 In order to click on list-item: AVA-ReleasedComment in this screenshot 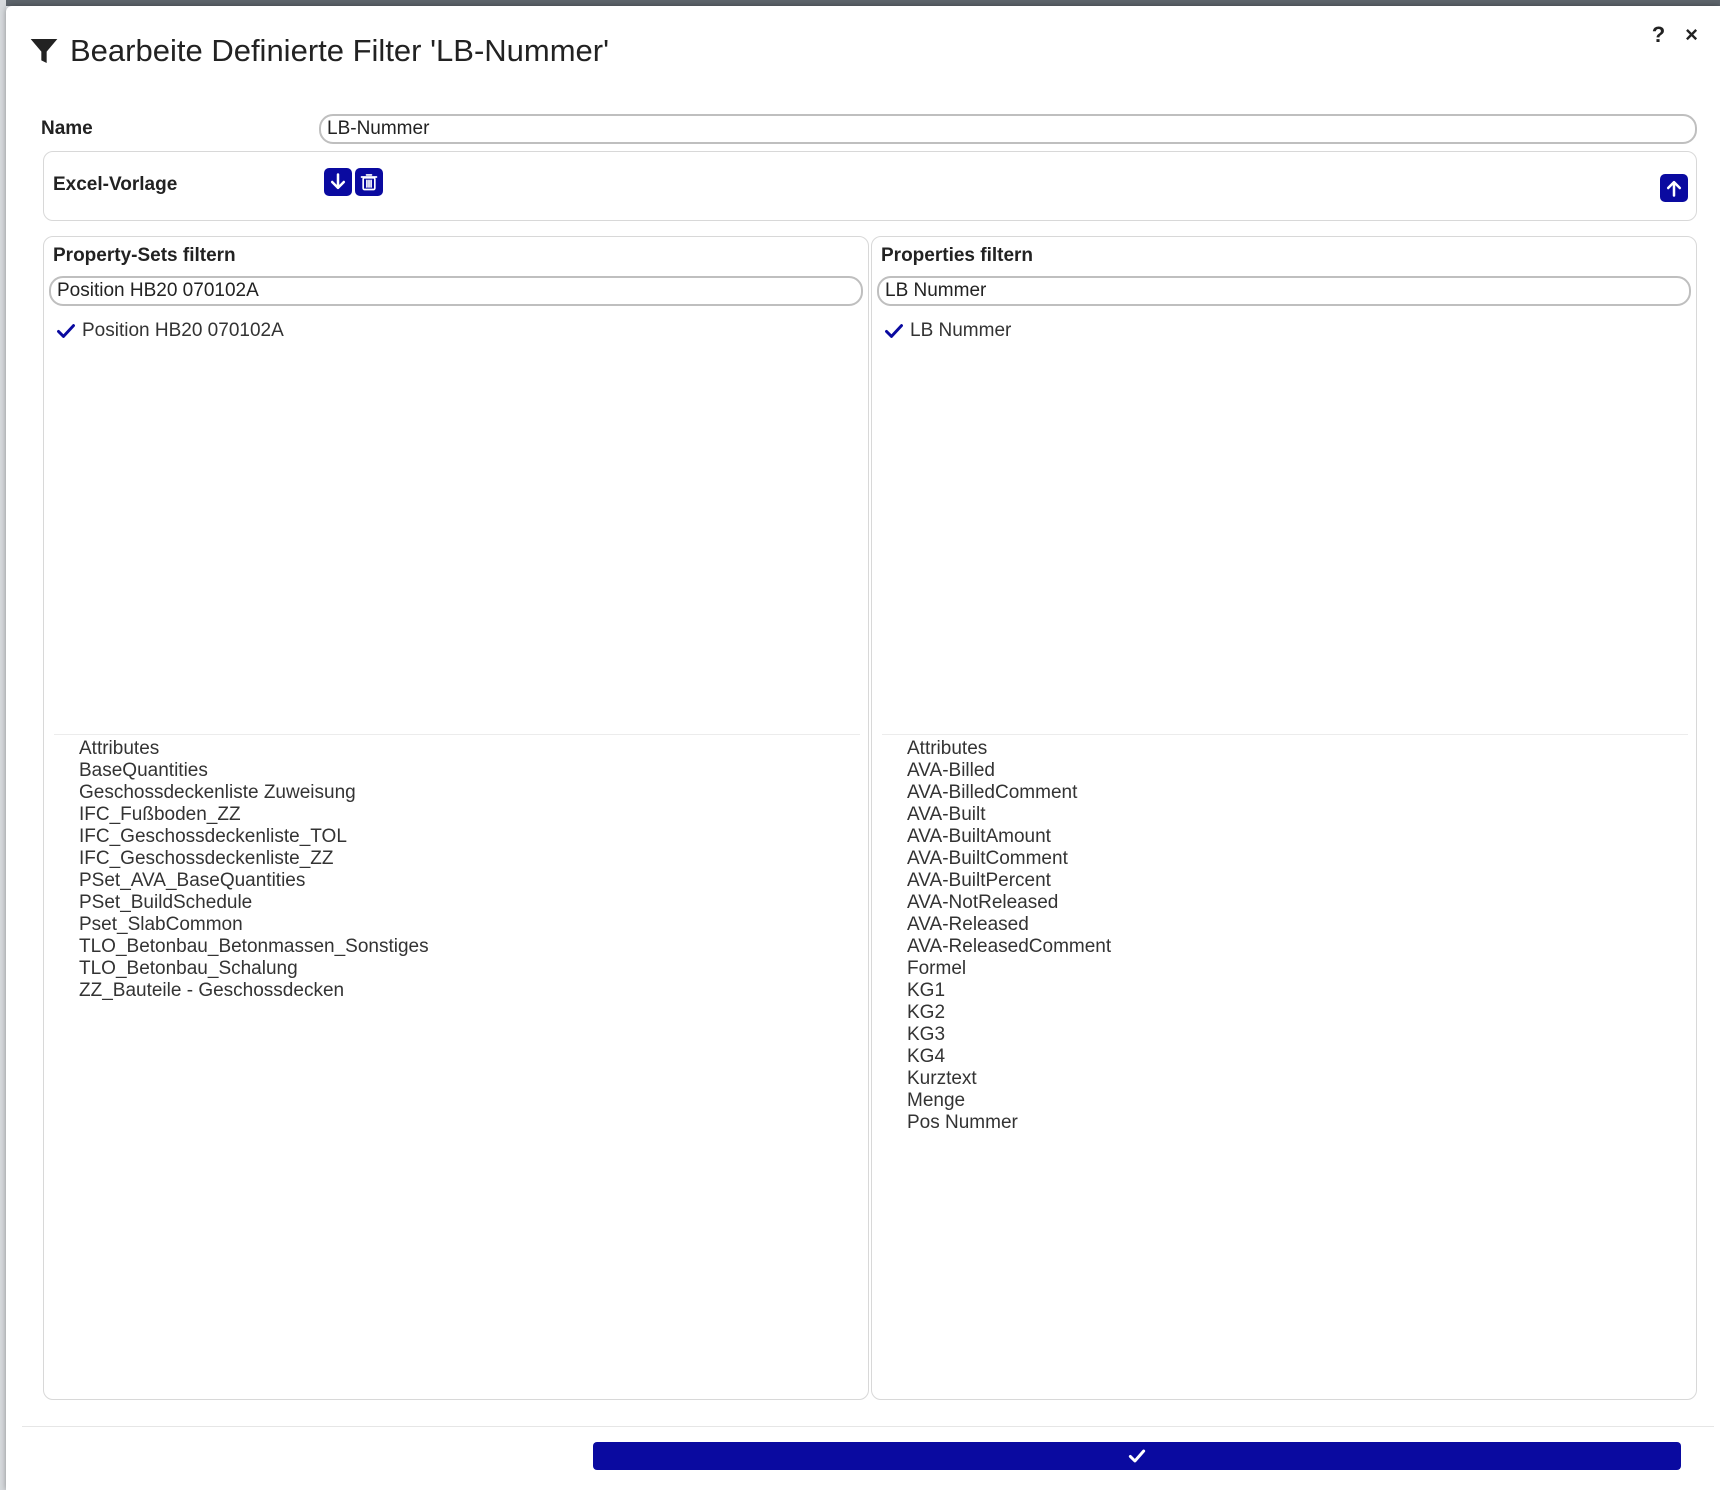, I will do `click(1009, 947)`.